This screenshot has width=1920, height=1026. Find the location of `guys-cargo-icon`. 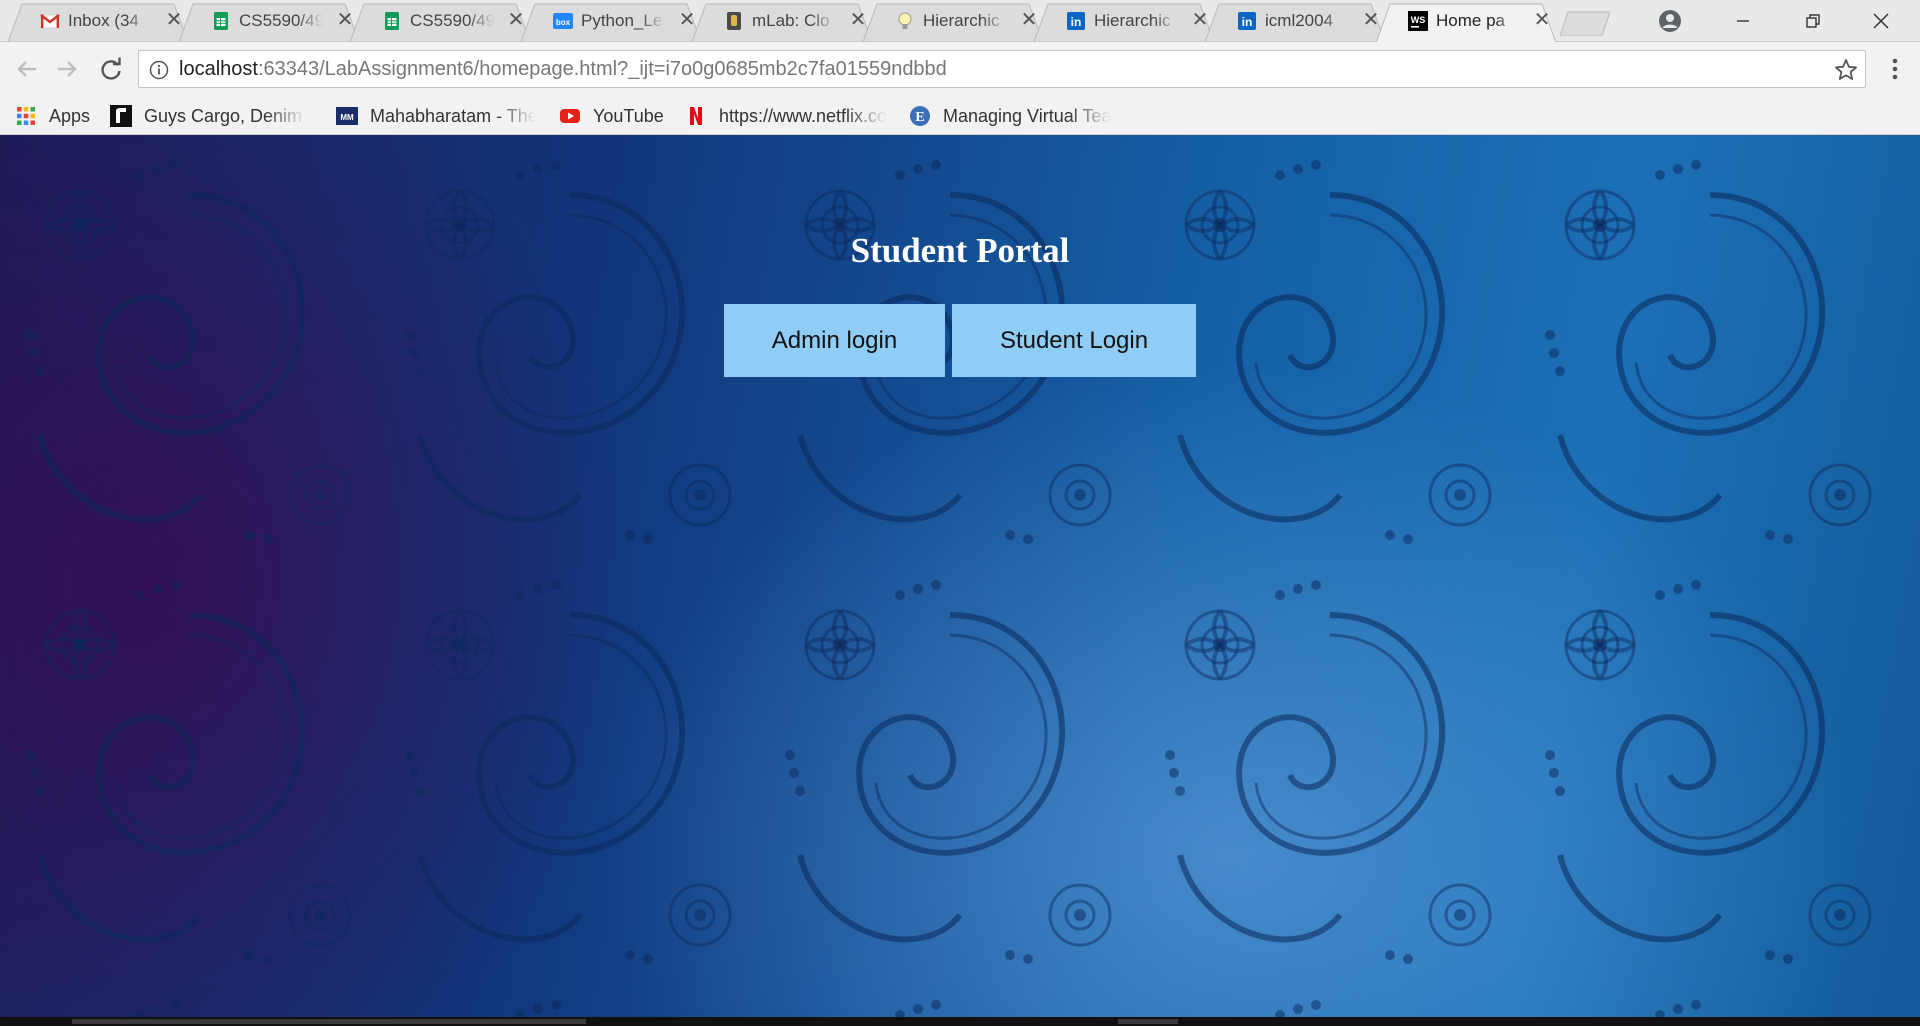

guys-cargo-icon is located at coordinates (121, 116).